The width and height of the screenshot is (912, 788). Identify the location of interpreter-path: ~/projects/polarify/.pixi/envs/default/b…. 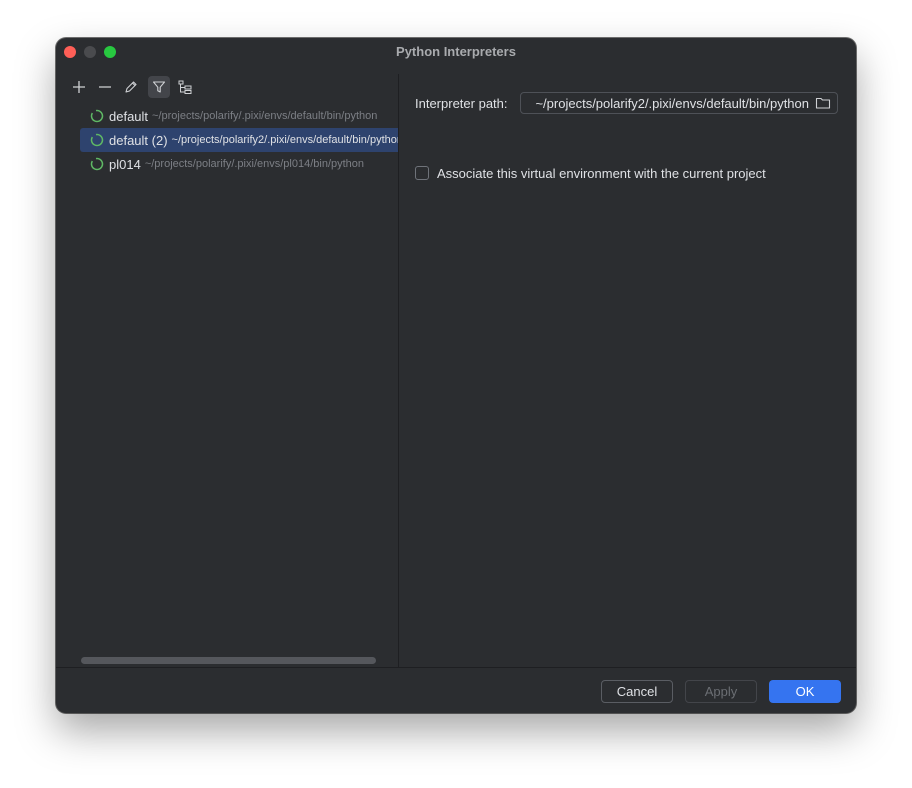
(265, 116).